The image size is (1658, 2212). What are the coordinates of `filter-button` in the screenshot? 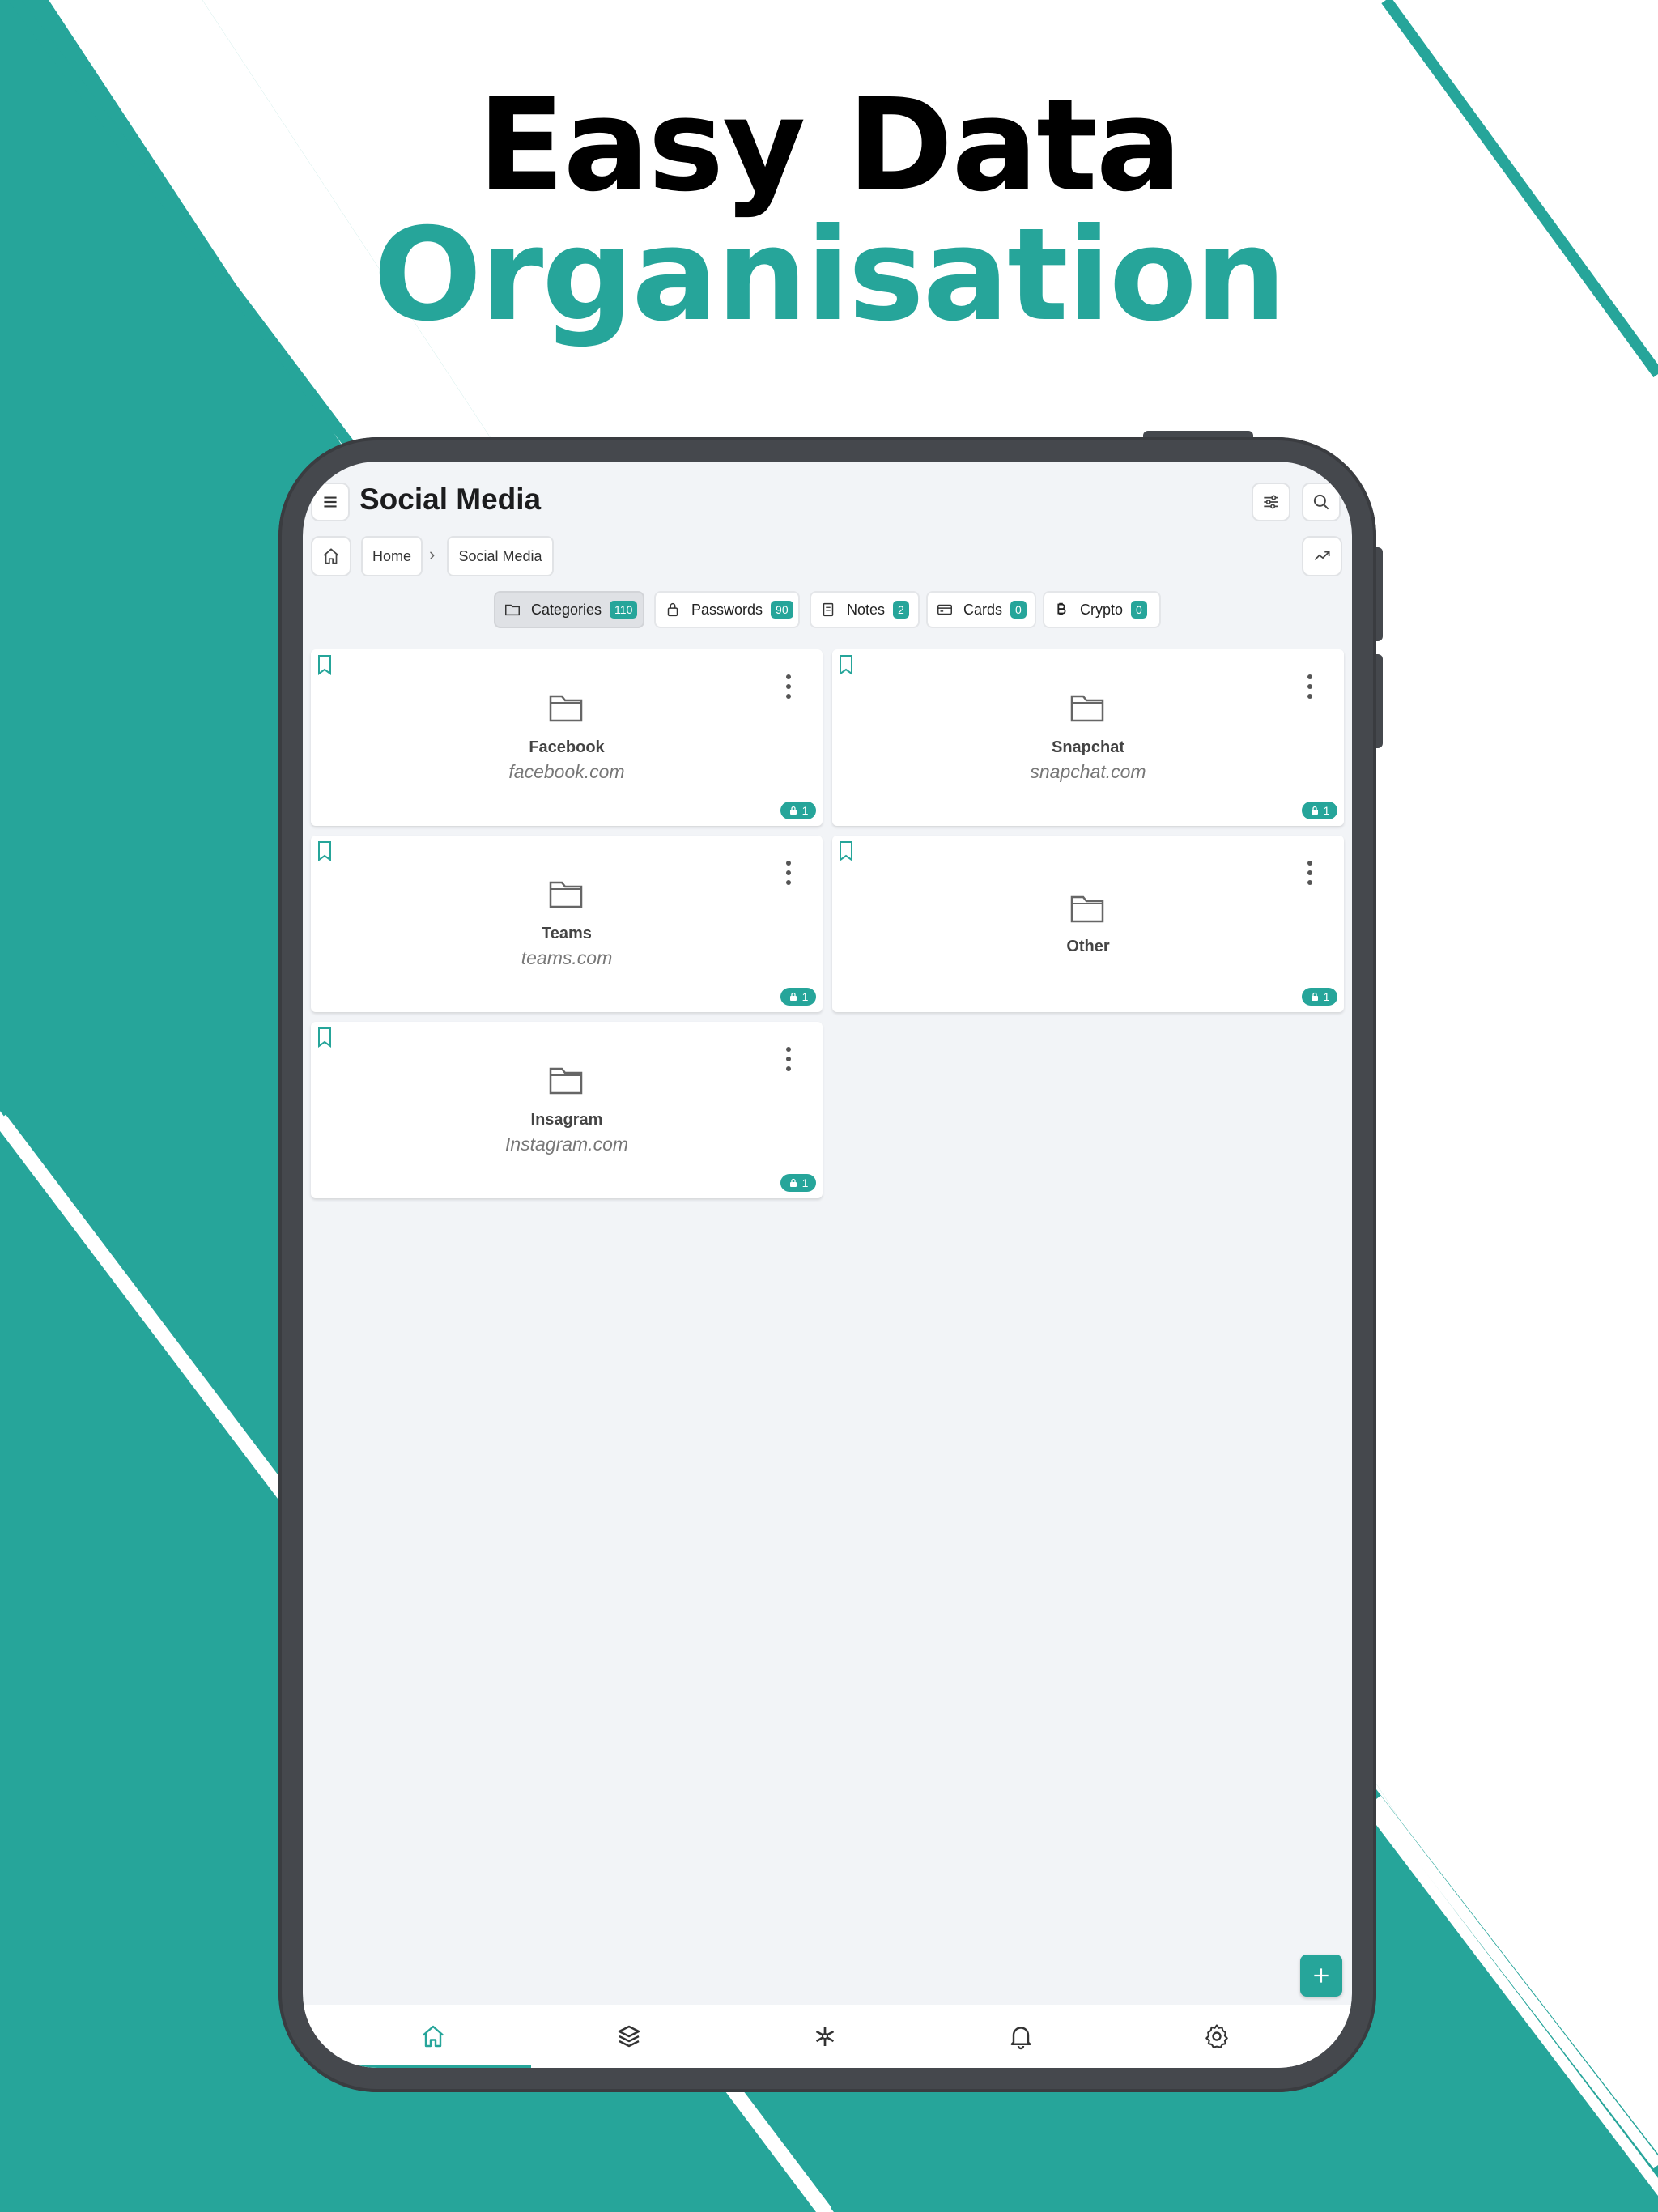 It's located at (1271, 502).